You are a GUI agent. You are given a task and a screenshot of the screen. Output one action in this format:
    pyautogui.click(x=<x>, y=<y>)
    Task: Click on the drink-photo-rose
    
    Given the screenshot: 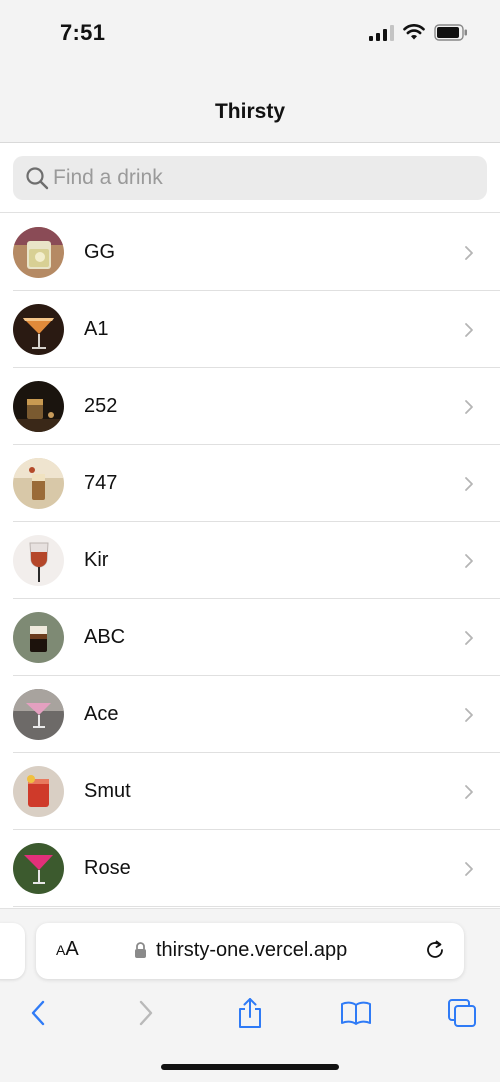 What is the action you would take?
    pyautogui.click(x=38, y=868)
    